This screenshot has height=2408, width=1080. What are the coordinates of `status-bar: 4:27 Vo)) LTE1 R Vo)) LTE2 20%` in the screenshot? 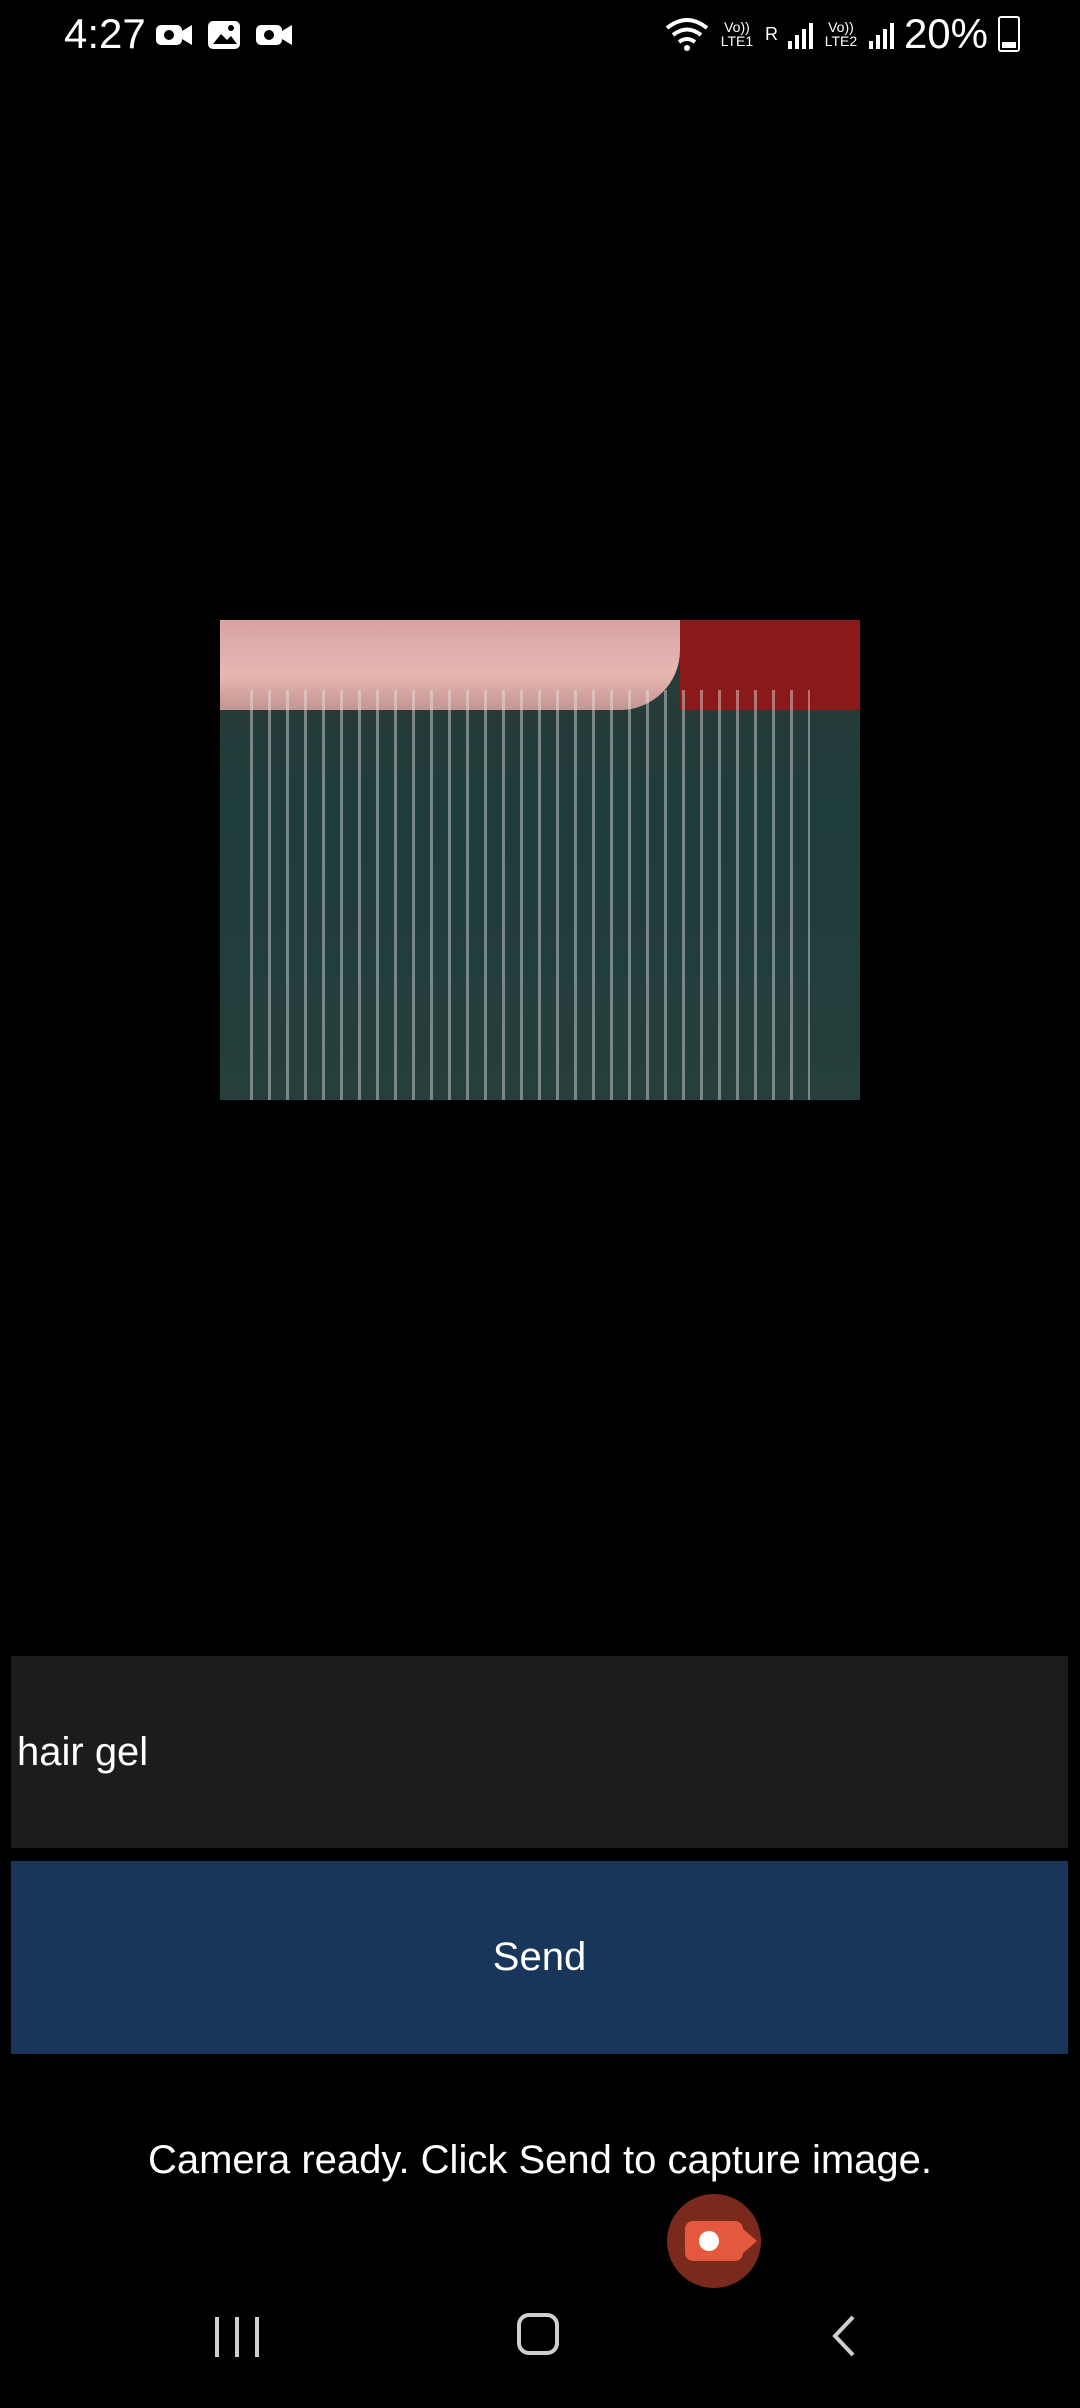 It's located at (540, 35).